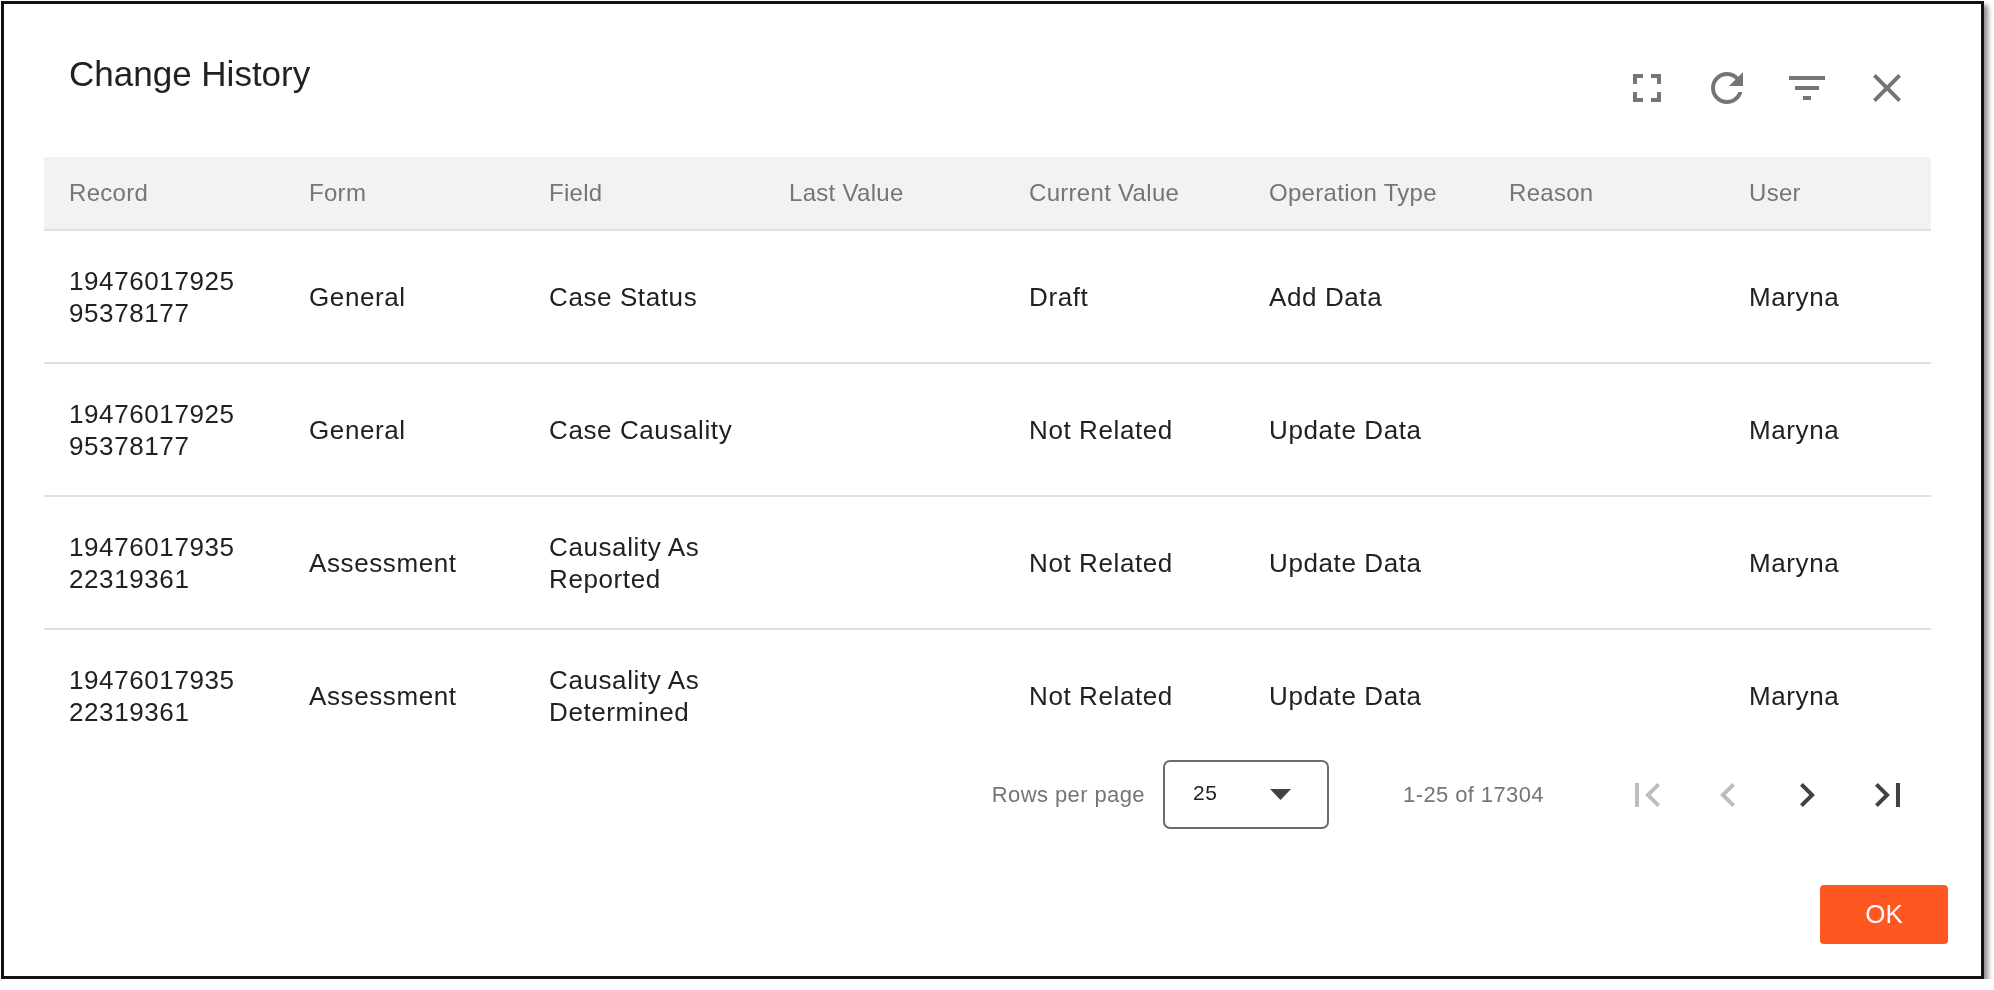  Describe the element at coordinates (338, 193) in the screenshot. I see `column-header: Form` at that location.